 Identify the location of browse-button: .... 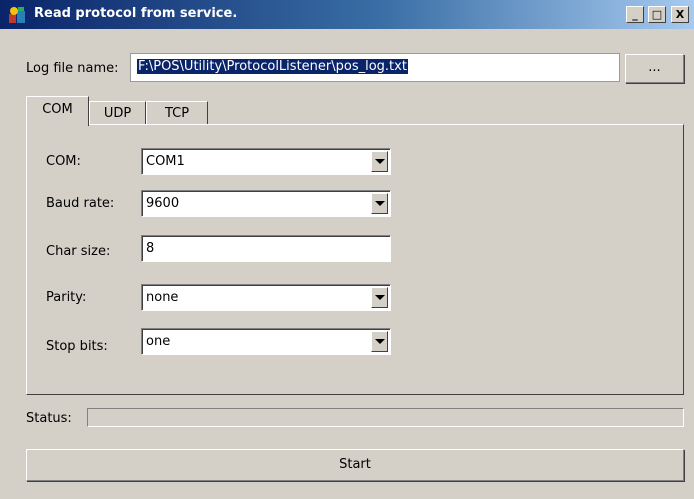
(654, 68).